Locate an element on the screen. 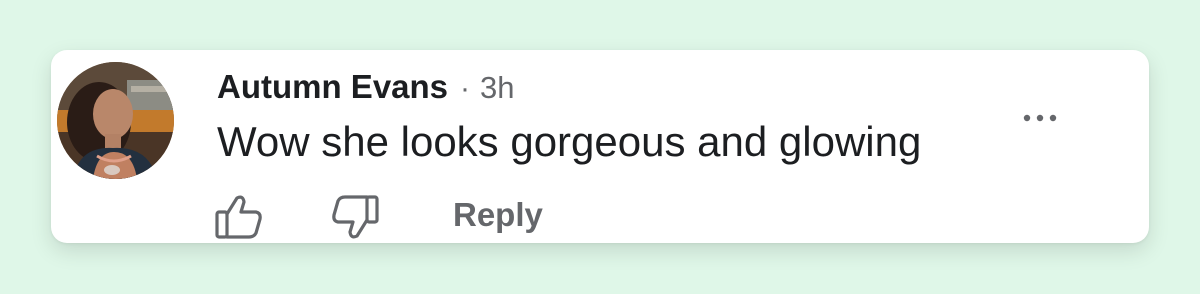 Image resolution: width=1200 pixels, height=294 pixels. author-name: Autumn Evans is located at coordinates (332, 87).